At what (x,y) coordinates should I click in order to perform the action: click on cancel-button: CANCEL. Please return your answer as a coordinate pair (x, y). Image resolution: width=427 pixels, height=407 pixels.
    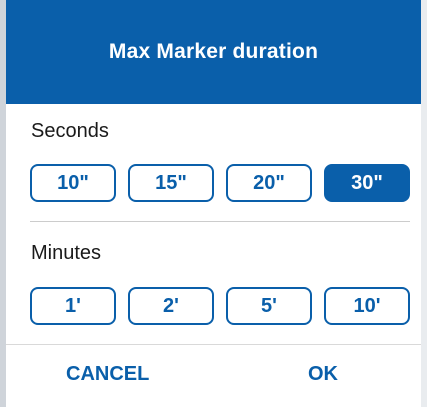
    Looking at the image, I should click on (107, 374).